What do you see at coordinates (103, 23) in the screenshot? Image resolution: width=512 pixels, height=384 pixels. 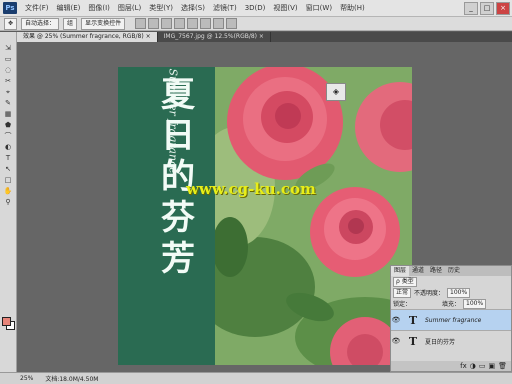 I see `show-transform-checkbox: 显示变换控件` at bounding box center [103, 23].